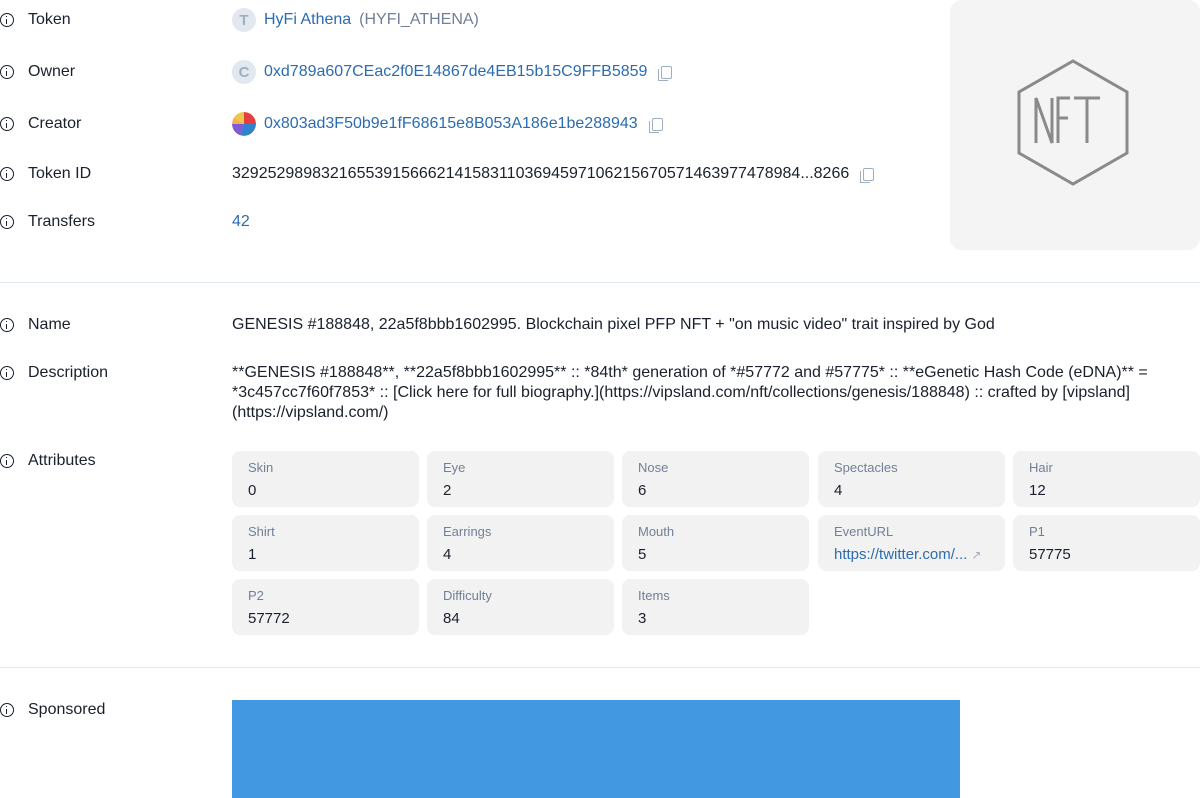  Describe the element at coordinates (520, 607) in the screenshot. I see `attribute-card: Difficulty 84` at that location.